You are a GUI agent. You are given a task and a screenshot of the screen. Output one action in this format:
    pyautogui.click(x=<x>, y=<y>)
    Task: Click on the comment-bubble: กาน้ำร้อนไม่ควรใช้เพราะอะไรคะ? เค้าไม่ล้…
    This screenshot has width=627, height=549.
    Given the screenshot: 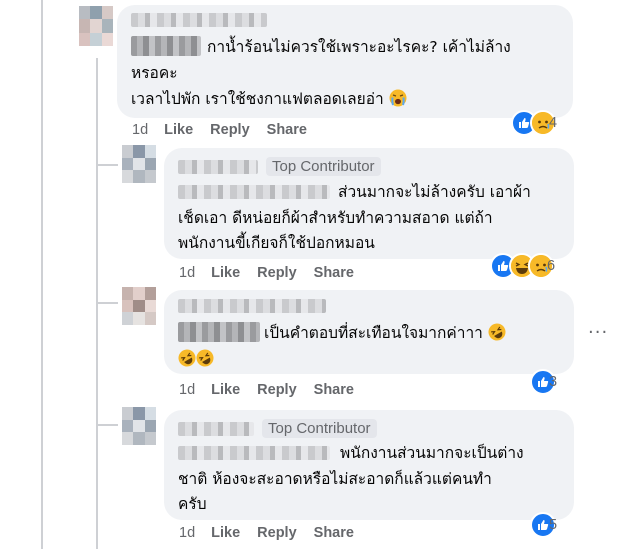 What is the action you would take?
    pyautogui.click(x=345, y=61)
    